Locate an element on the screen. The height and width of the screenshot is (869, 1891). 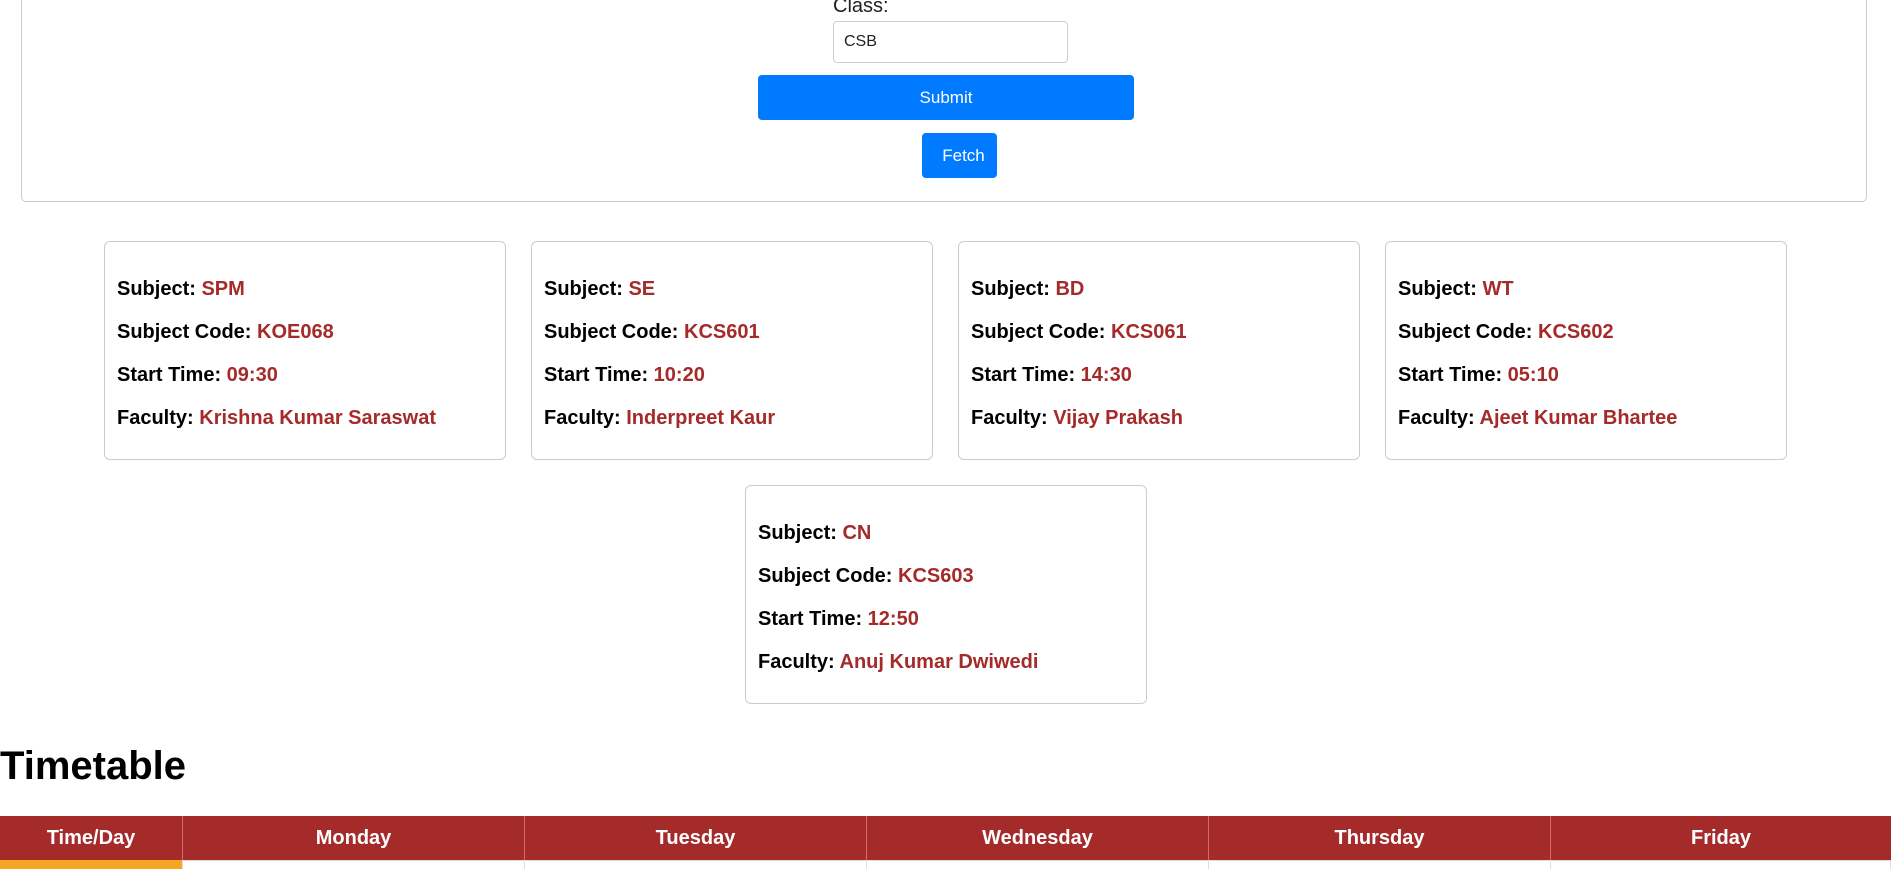
faculty-row: Faculty: Ajeet Kumar Bhartee is located at coordinates (1586, 418).